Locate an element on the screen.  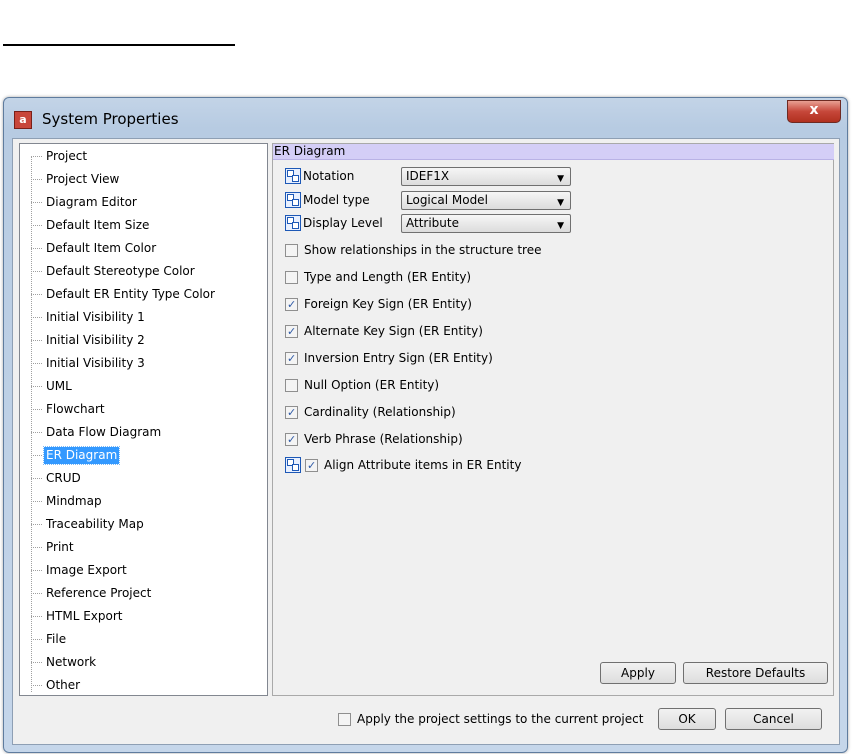
model-type-select: Logical Model ▼ is located at coordinates (486, 200).